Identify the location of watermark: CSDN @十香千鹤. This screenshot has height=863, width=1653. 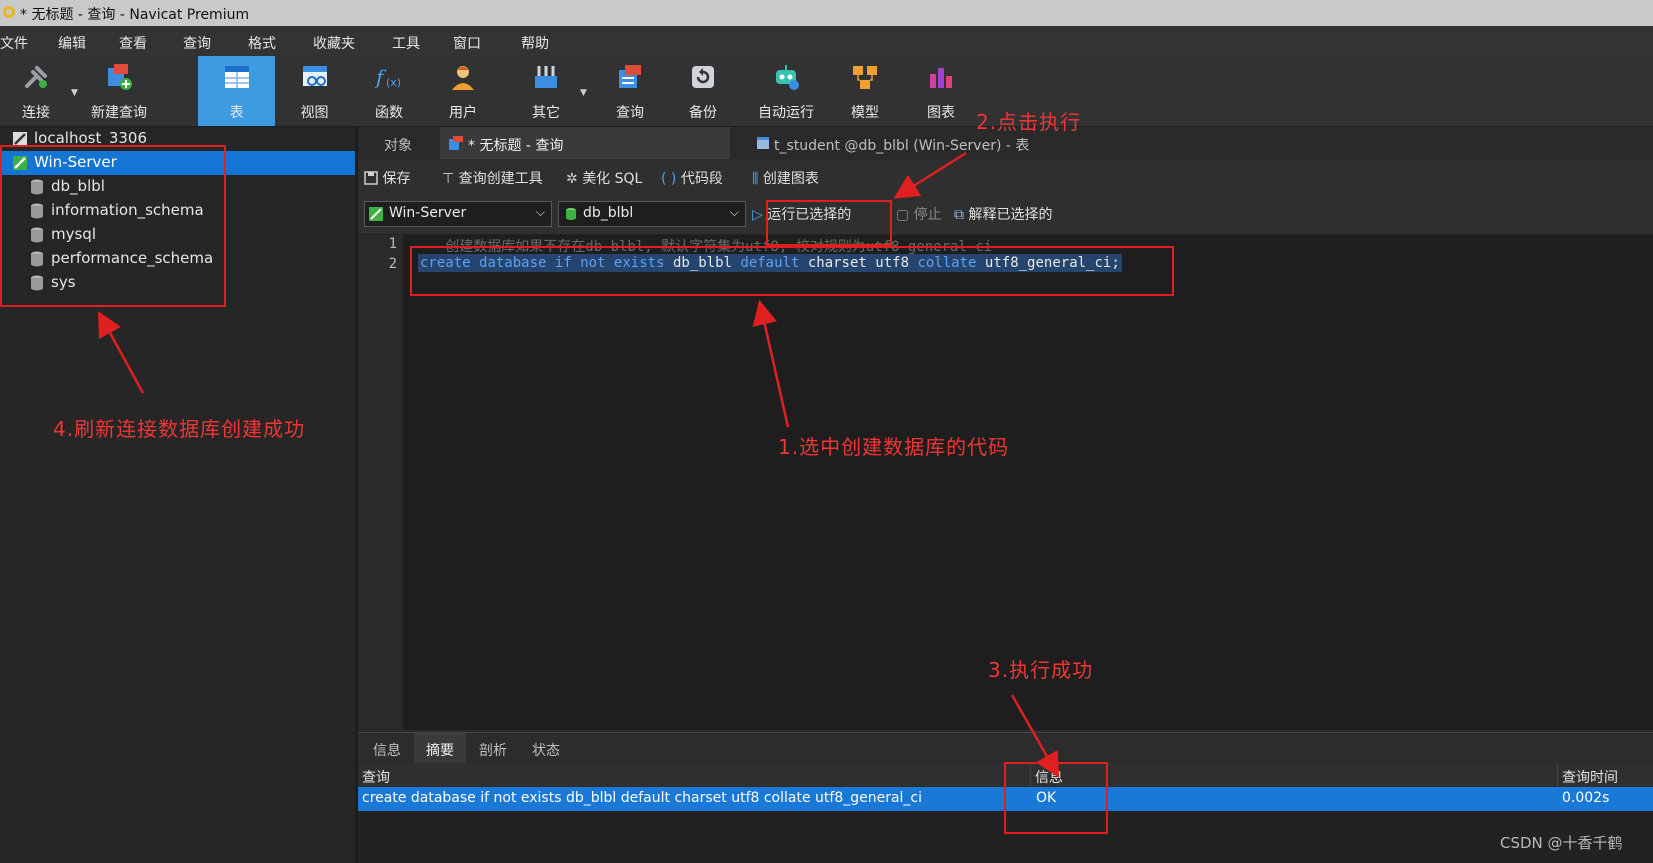
(1561, 843).